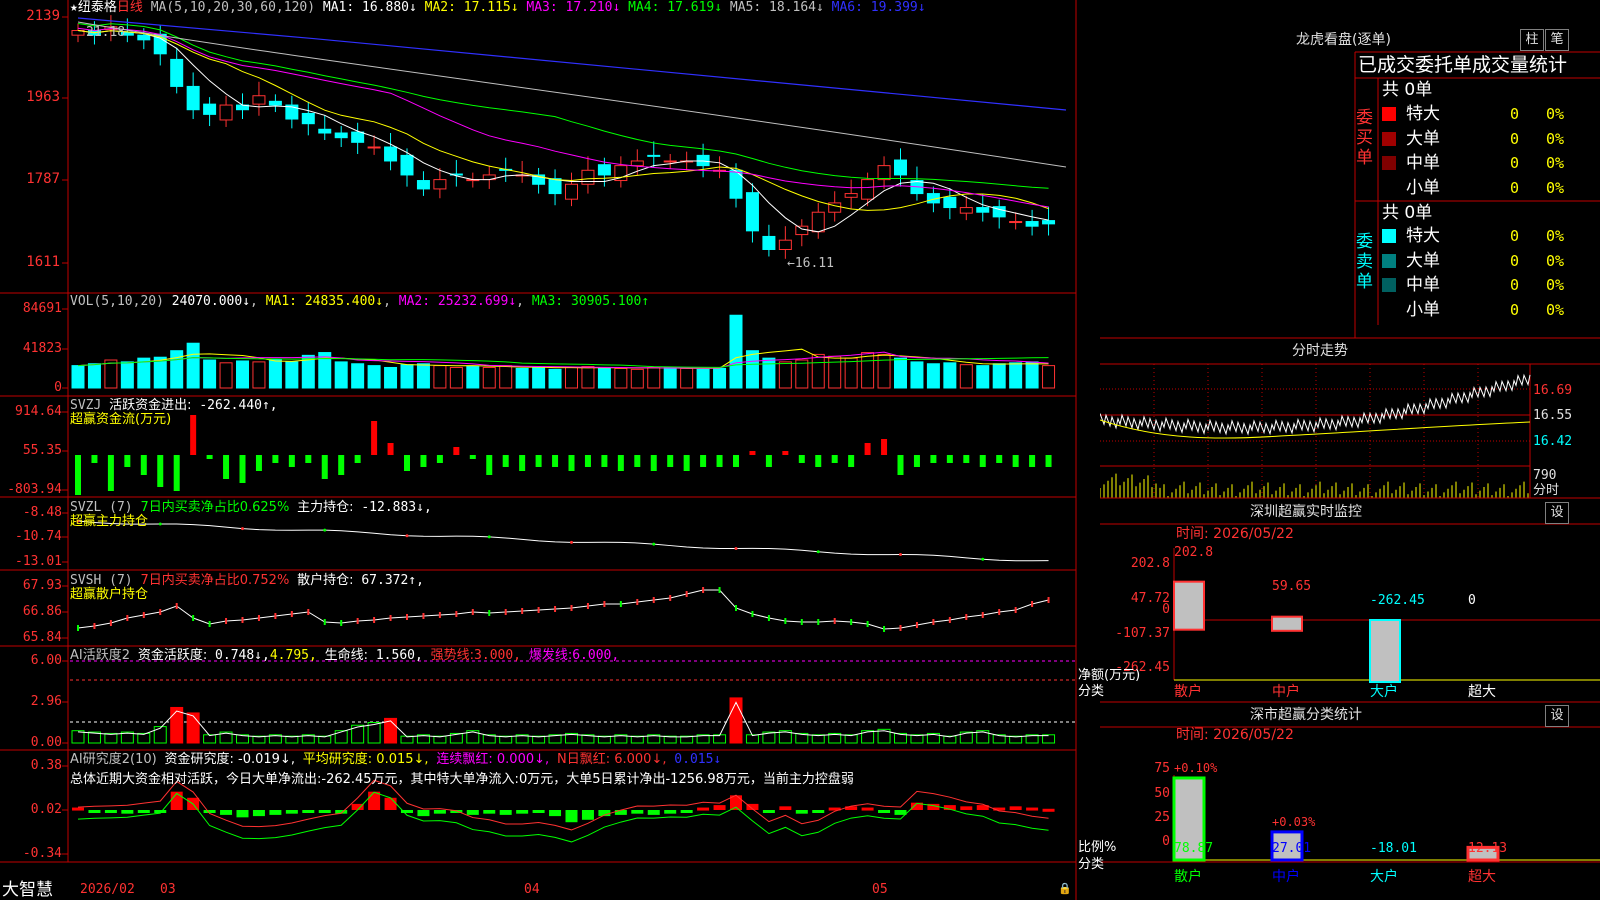 The width and height of the screenshot is (1600, 900). Describe the element at coordinates (1555, 285) in the screenshot. I see `sell_side-pct-3: 0%` at that location.